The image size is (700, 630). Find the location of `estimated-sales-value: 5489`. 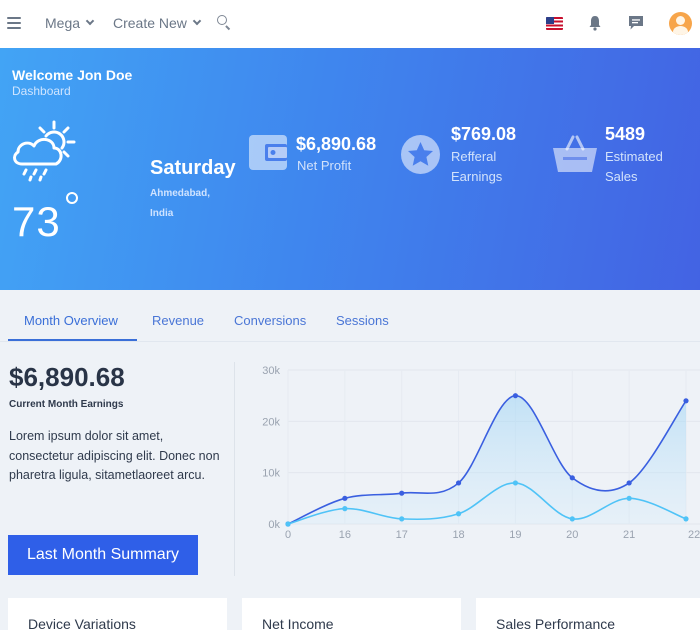

estimated-sales-value: 5489 is located at coordinates (625, 134).